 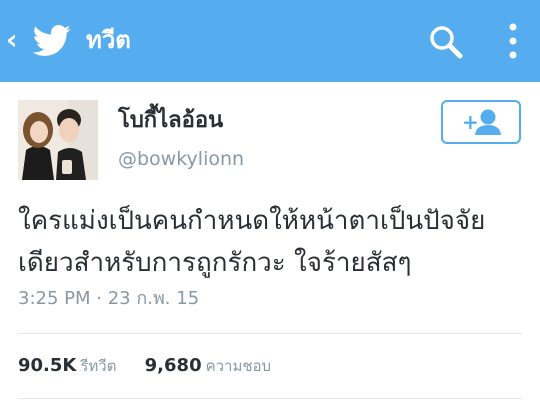 What do you see at coordinates (52, 41) in the screenshot?
I see `twitter-bird-icon` at bounding box center [52, 41].